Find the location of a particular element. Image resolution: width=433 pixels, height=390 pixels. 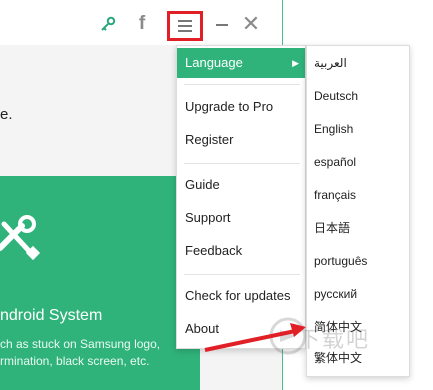

key-icon is located at coordinates (108, 24).